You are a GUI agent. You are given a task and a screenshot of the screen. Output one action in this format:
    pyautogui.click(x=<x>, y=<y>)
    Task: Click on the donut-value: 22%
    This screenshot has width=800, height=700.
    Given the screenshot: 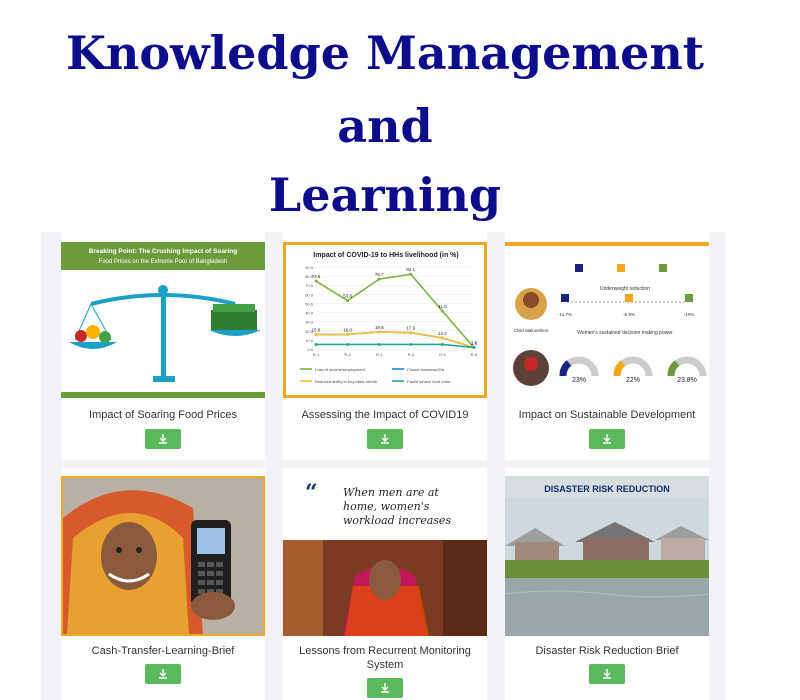 What is the action you would take?
    pyautogui.click(x=633, y=380)
    